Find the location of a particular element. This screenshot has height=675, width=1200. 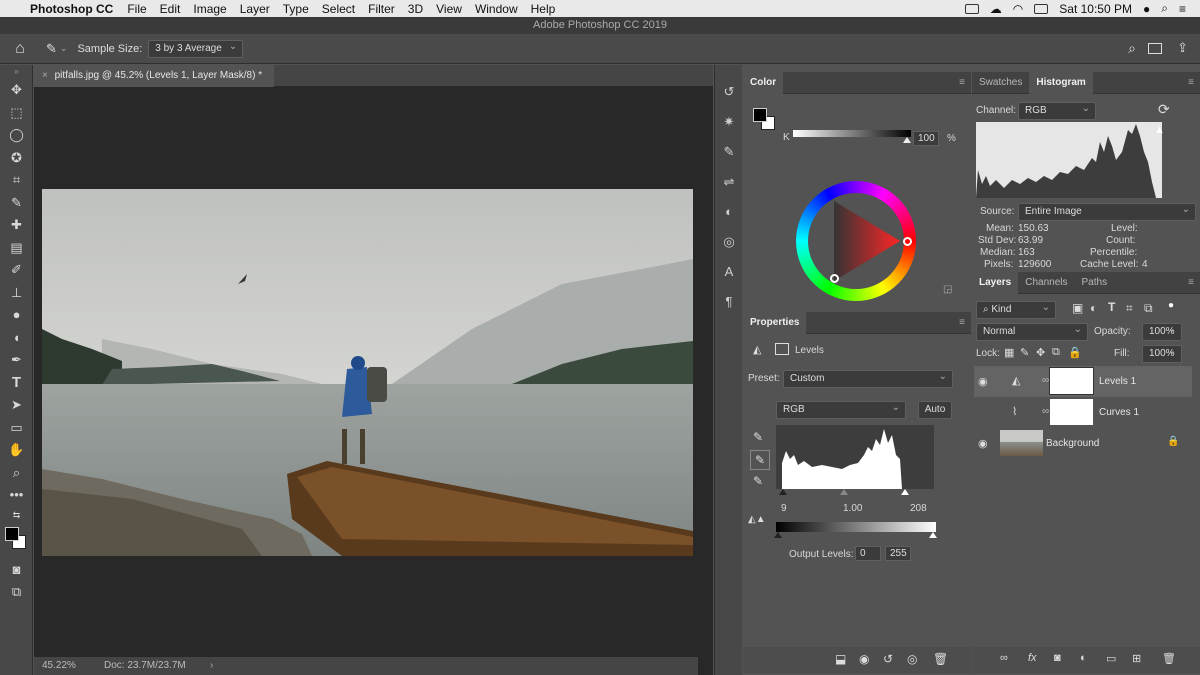

styles-icon: ◐ is located at coordinates (729, 212).